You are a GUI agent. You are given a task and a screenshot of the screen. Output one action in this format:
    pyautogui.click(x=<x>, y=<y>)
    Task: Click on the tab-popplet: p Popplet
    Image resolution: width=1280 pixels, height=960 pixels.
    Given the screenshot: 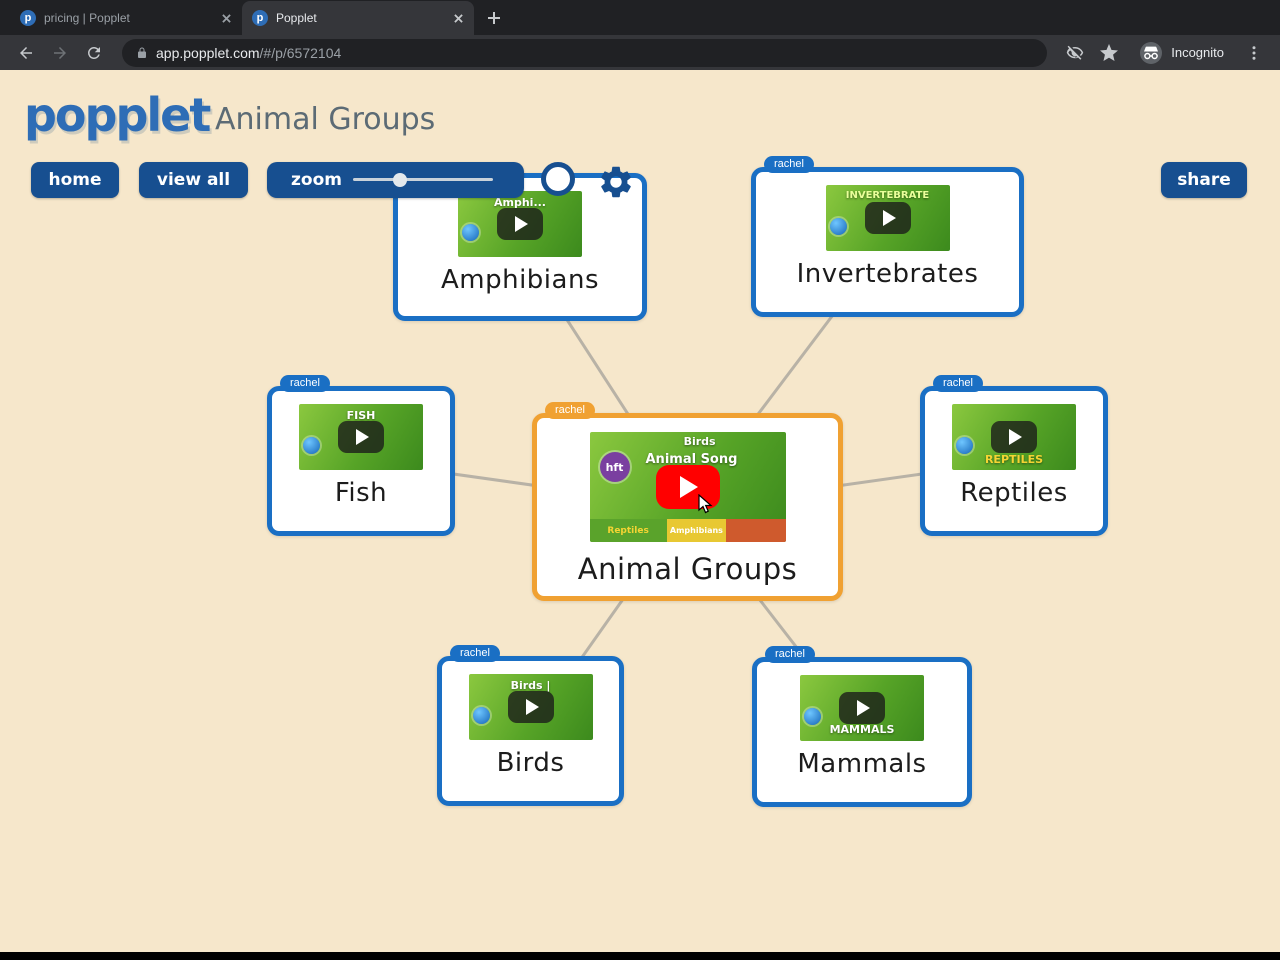 What is the action you would take?
    pyautogui.click(x=358, y=18)
    